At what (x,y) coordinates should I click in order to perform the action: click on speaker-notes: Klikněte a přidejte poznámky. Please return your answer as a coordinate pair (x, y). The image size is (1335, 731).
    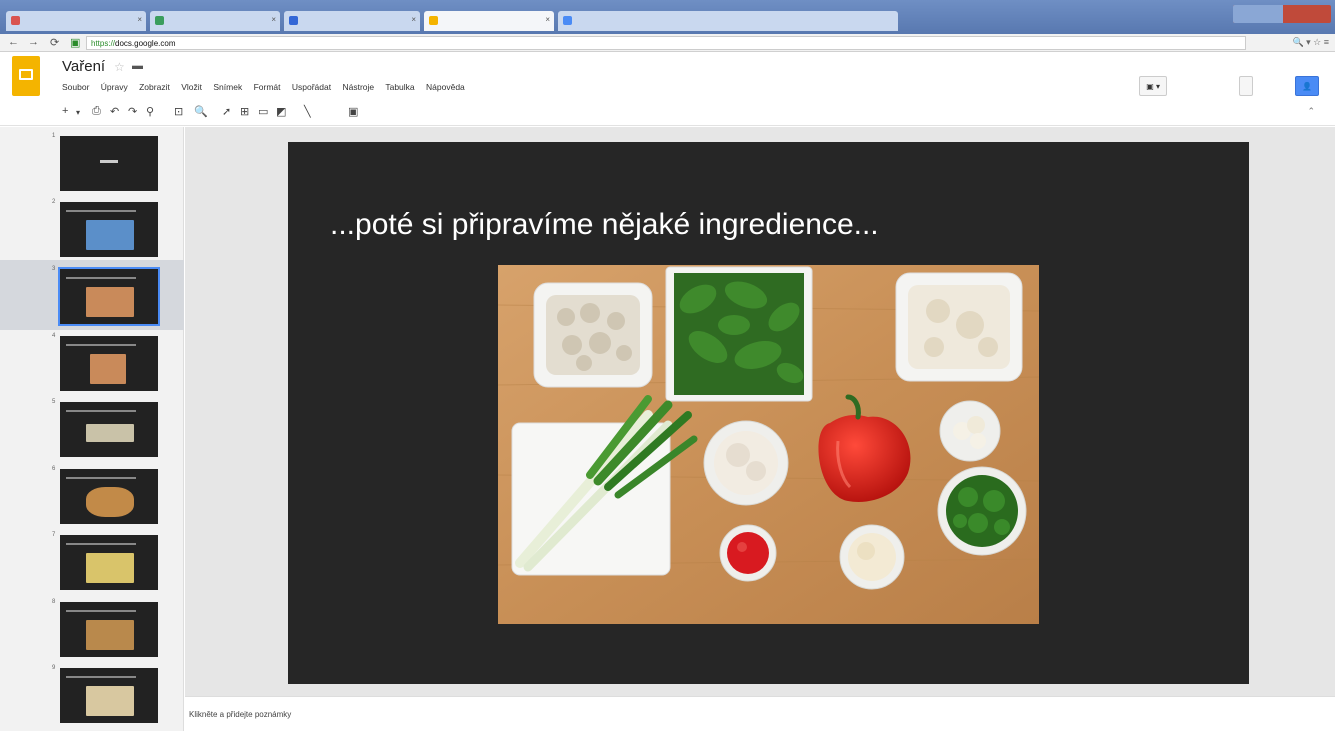
    Looking at the image, I should click on (760, 713).